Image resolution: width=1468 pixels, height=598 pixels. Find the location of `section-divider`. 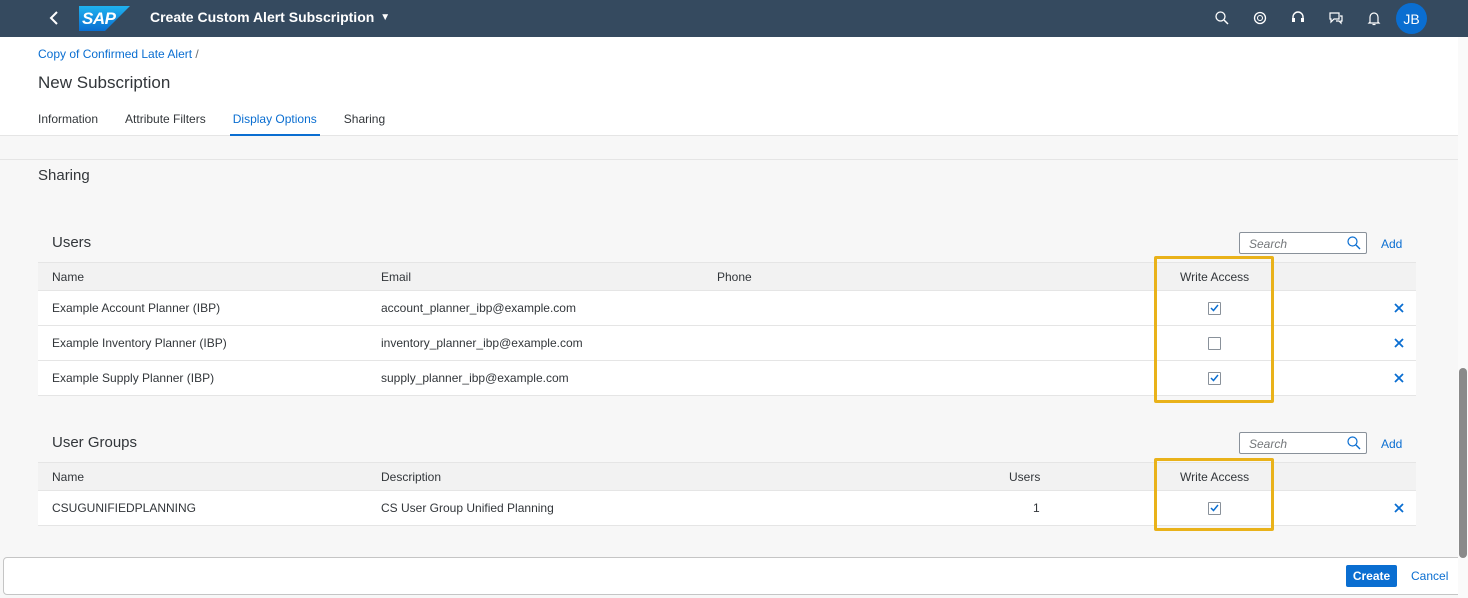

section-divider is located at coordinates (729, 159).